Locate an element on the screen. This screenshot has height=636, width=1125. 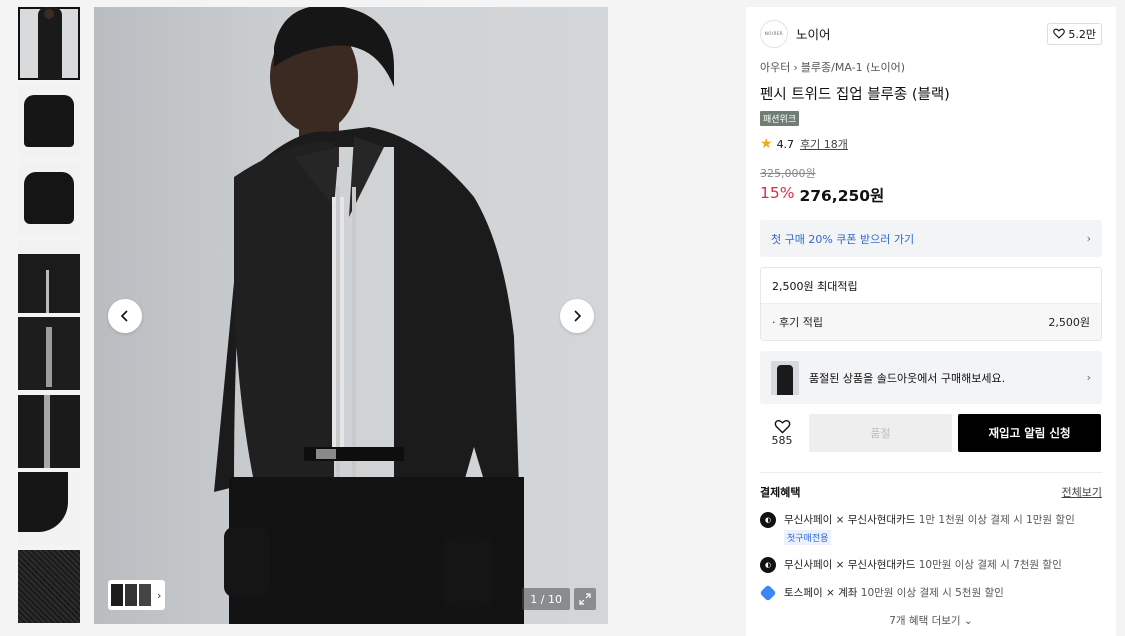
benefit-detail: 10만원 이상 결제 시 5천원 할인 is located at coordinates (932, 593).